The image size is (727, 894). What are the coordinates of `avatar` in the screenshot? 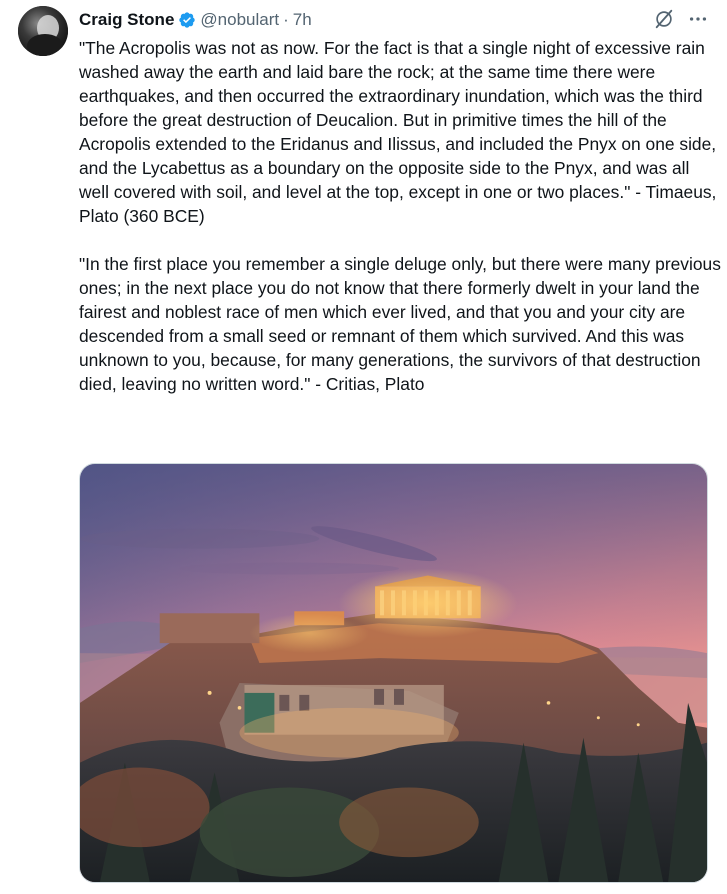 It's located at (43, 31).